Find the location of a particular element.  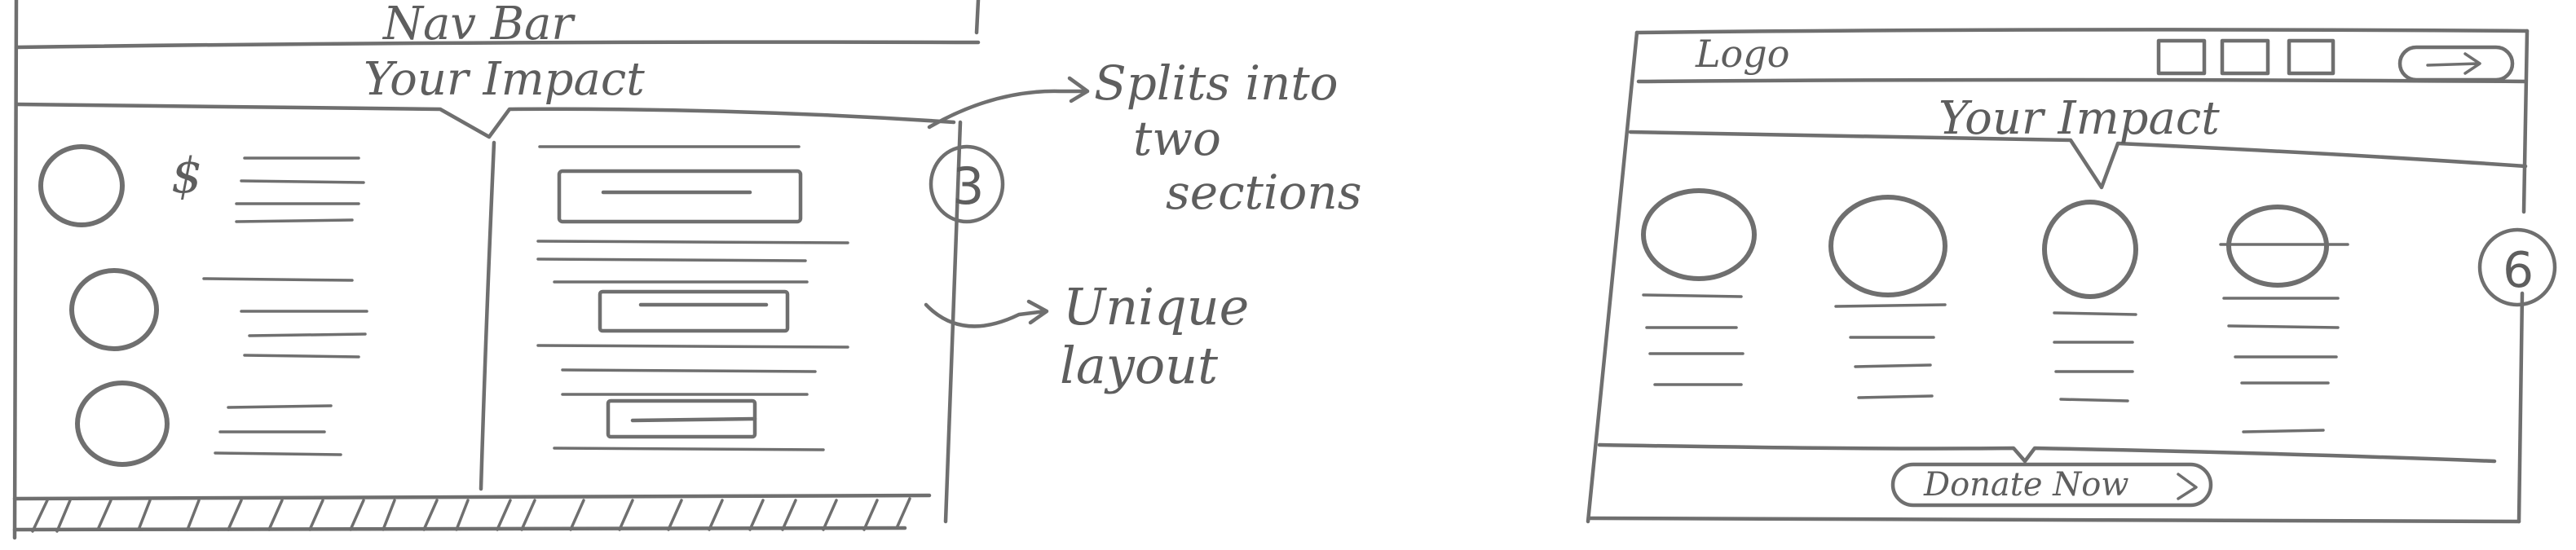

two-label: two is located at coordinates (1177, 138).